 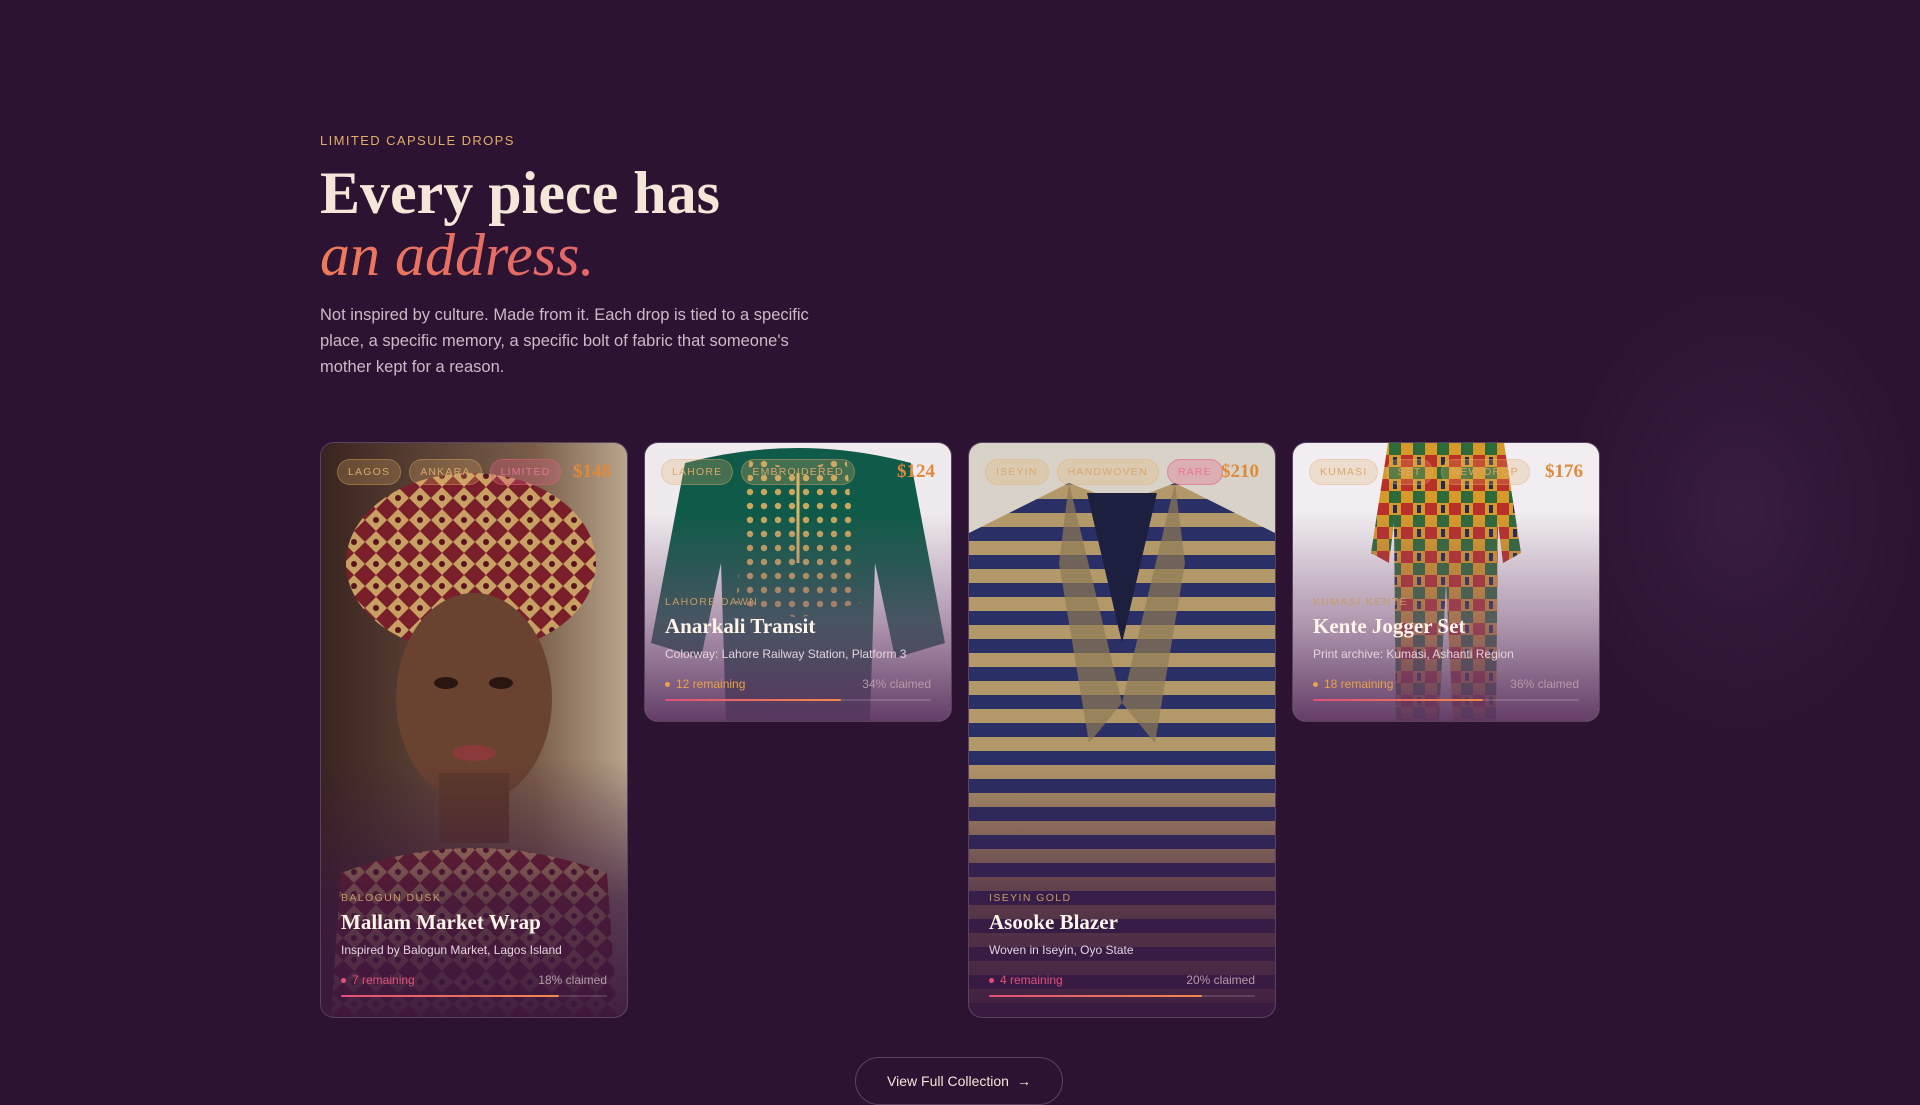 What do you see at coordinates (798, 684) in the screenshot?
I see `stock-row: 12 remaining 34% claimed` at bounding box center [798, 684].